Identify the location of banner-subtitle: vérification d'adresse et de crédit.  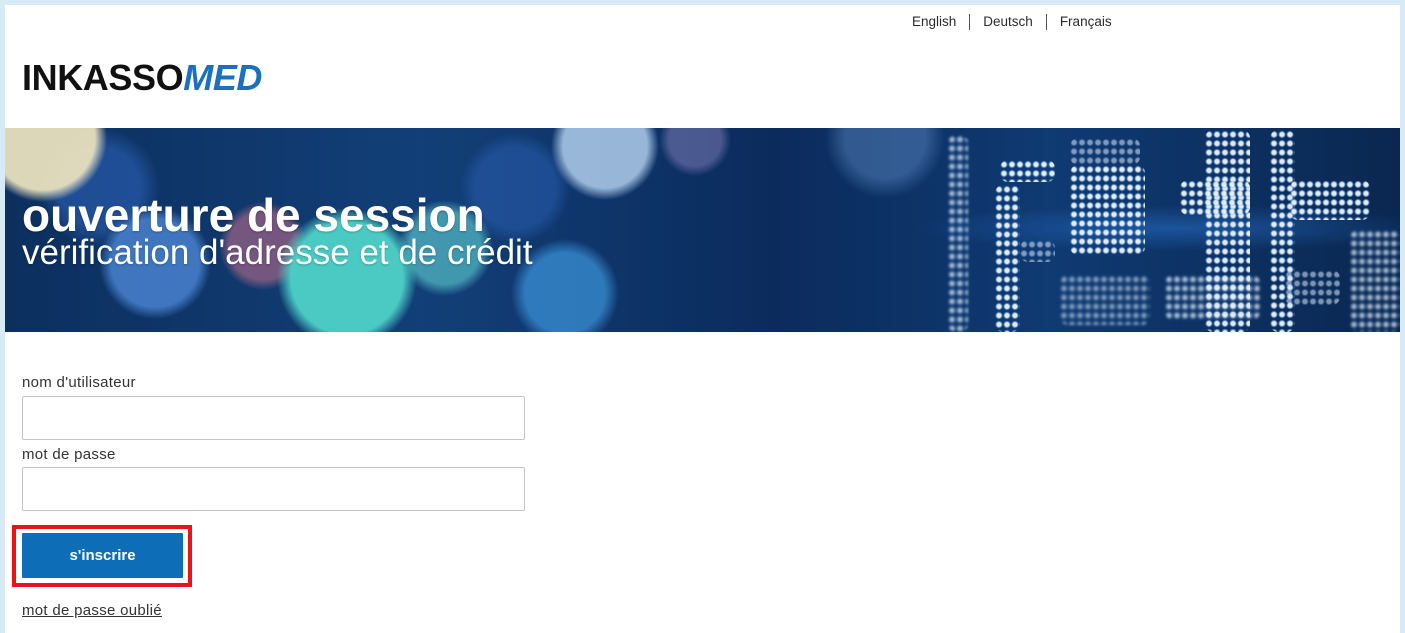
(277, 252).